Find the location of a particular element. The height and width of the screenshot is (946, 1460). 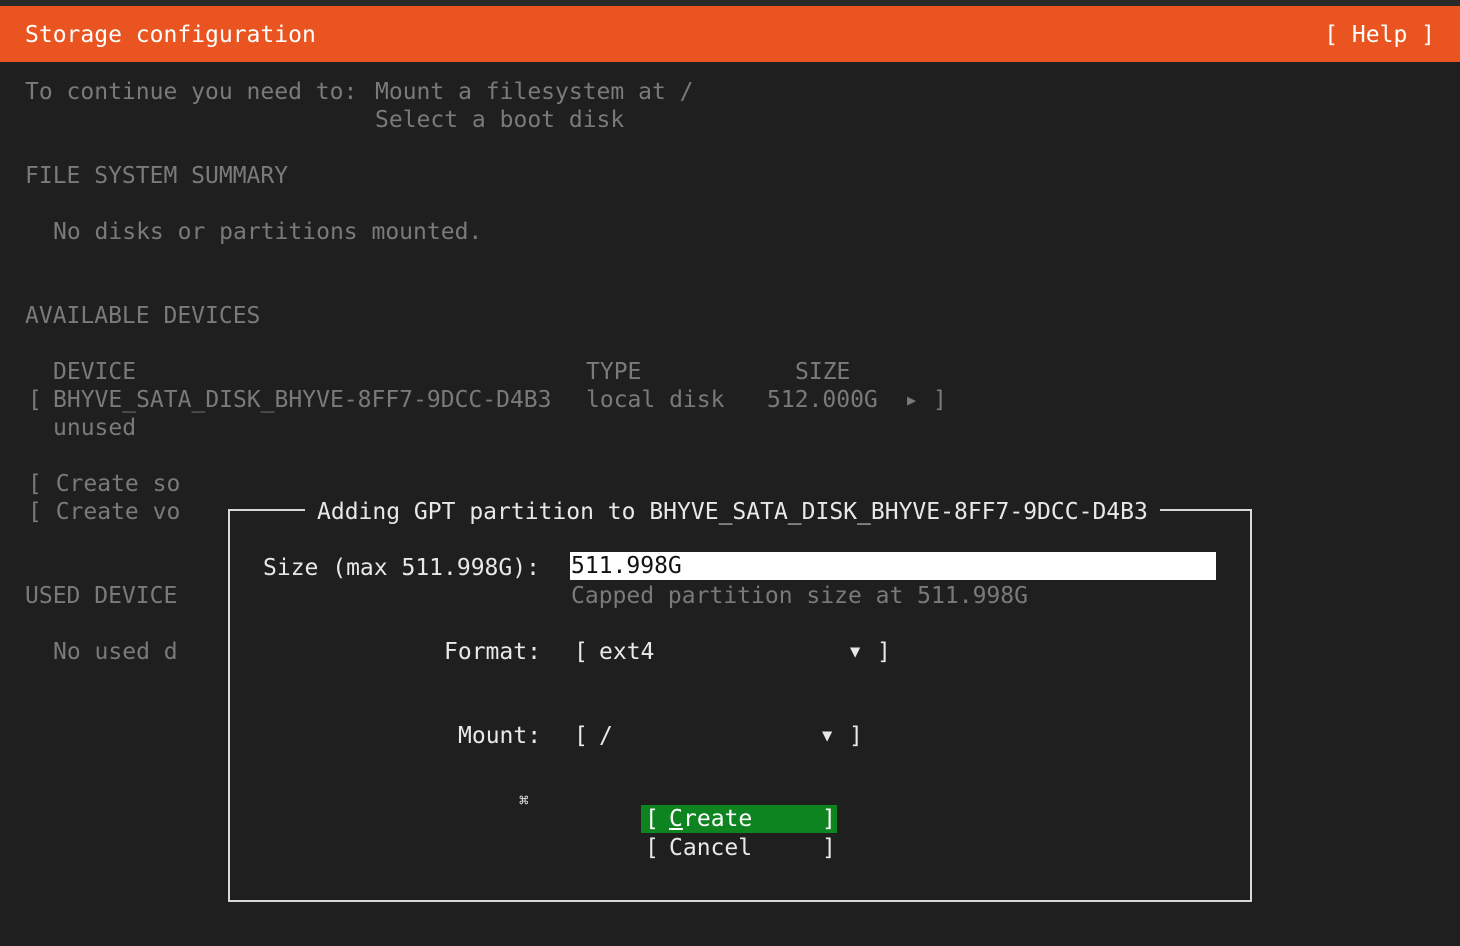

device-name: BHYVE_SATA_DISK_BHYVE-8FF7-9DCC-D4B3 is located at coordinates (302, 400).